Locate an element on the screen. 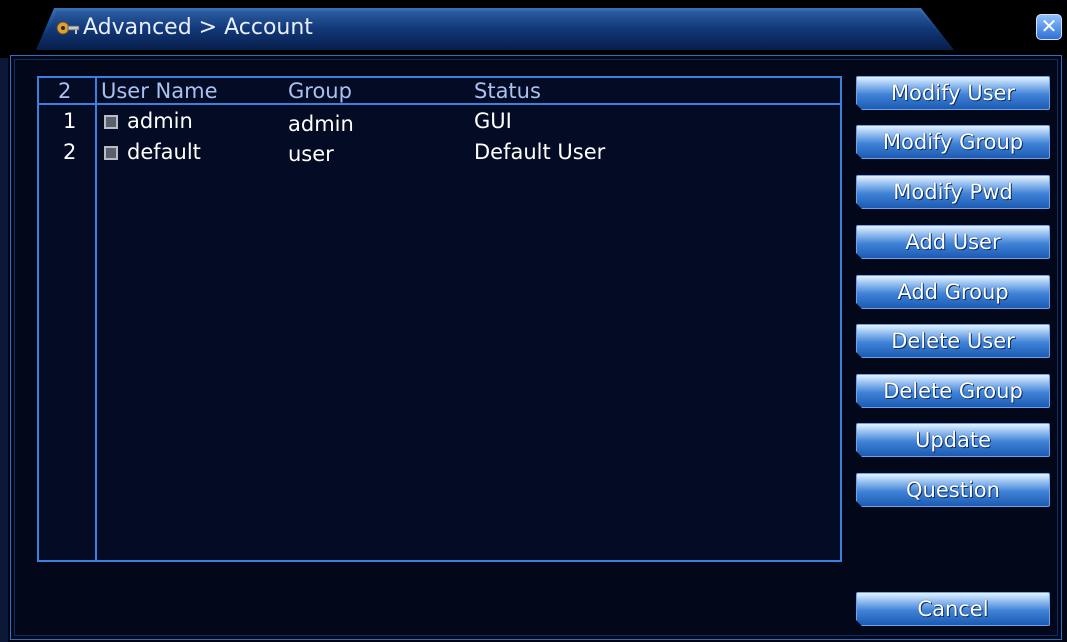  row-1-index: 1 is located at coordinates (70, 121).